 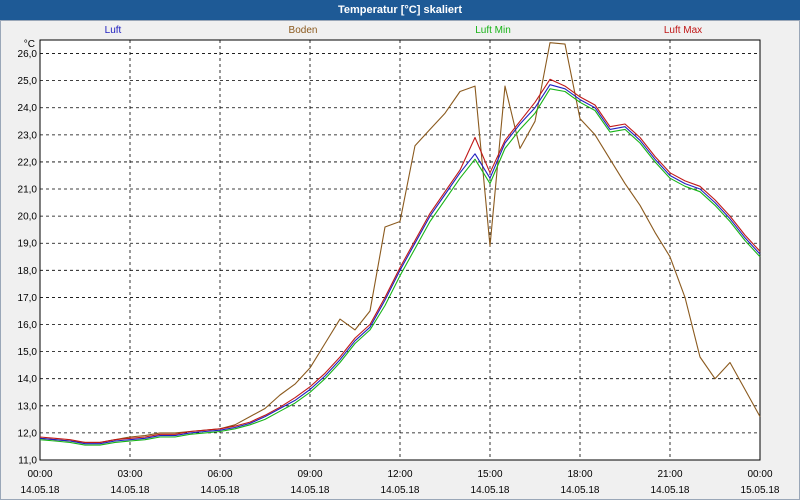 I want to click on x-tick-time: 03:00, so click(x=129, y=474).